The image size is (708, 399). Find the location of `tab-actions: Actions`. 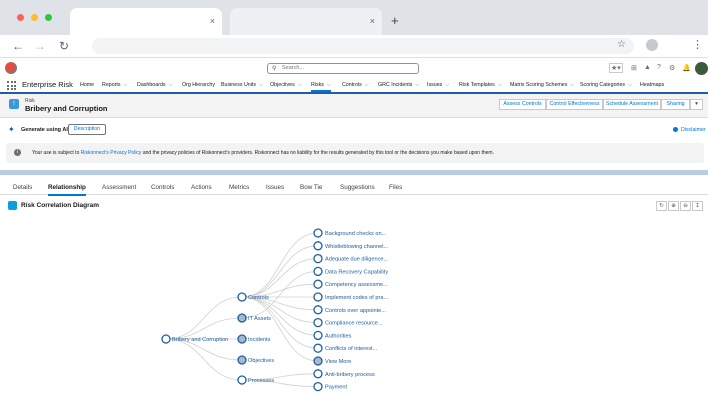

tab-actions: Actions is located at coordinates (201, 187).